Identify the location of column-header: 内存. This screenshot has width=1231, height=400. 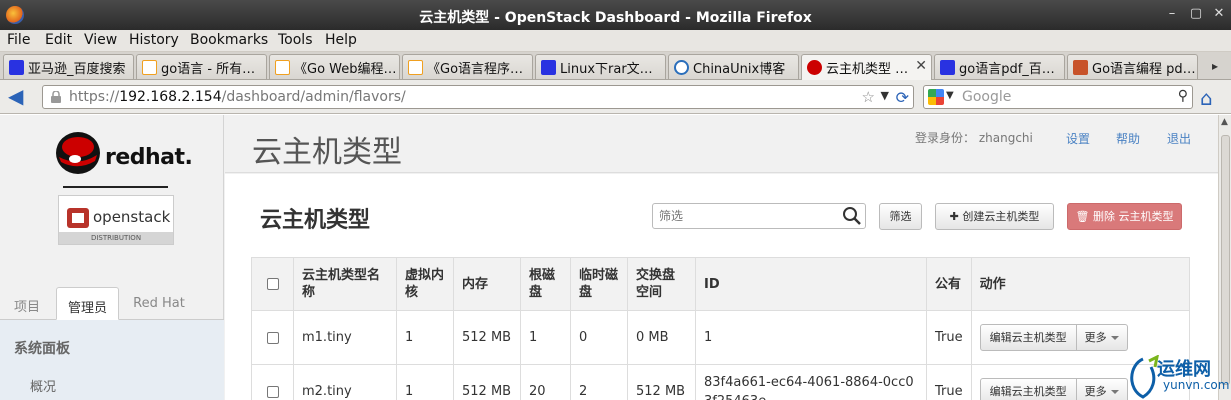
(487, 284).